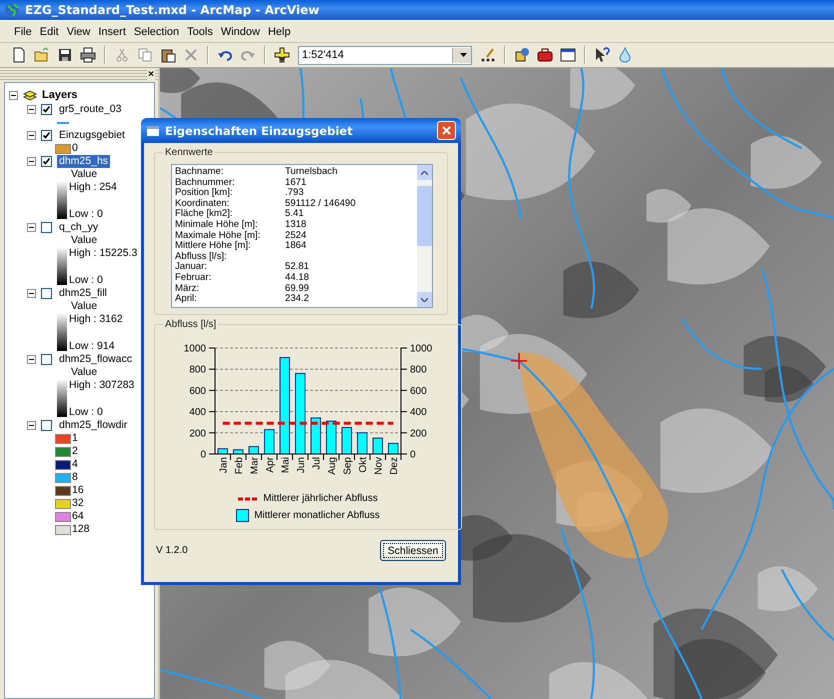 The width and height of the screenshot is (834, 699). What do you see at coordinates (201, 257) in the screenshot?
I see `property-label: Abfluss [l/s]:` at bounding box center [201, 257].